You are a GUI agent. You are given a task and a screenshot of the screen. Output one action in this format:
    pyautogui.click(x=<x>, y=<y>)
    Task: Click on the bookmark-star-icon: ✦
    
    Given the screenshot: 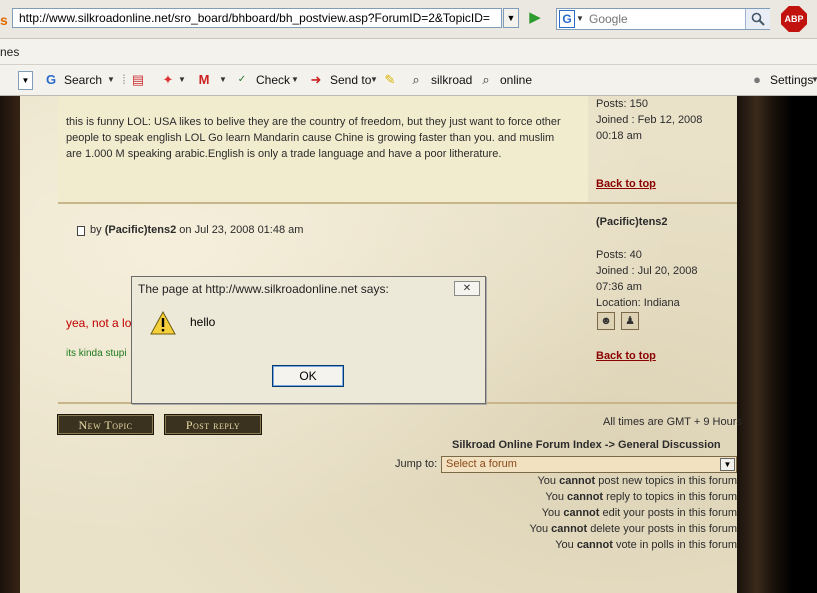 What is the action you would take?
    pyautogui.click(x=168, y=80)
    